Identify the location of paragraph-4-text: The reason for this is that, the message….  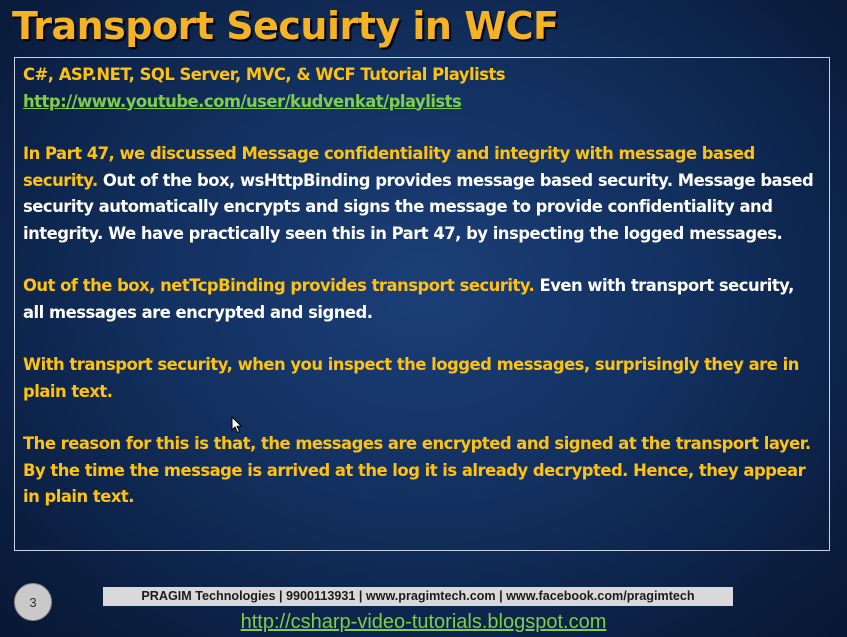
(417, 470).